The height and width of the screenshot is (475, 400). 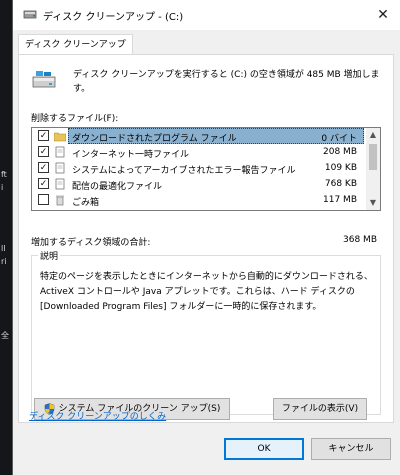 What do you see at coordinates (264, 449) in the screenshot?
I see `ok-button: OK` at bounding box center [264, 449].